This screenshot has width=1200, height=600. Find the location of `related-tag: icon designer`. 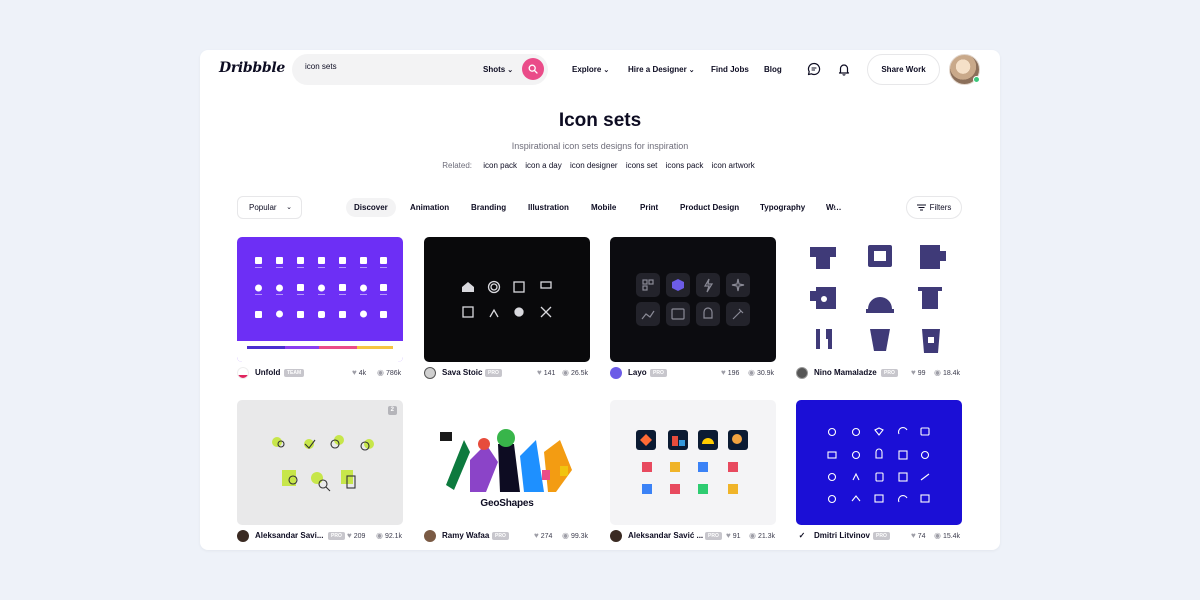

related-tag: icon designer is located at coordinates (594, 165).